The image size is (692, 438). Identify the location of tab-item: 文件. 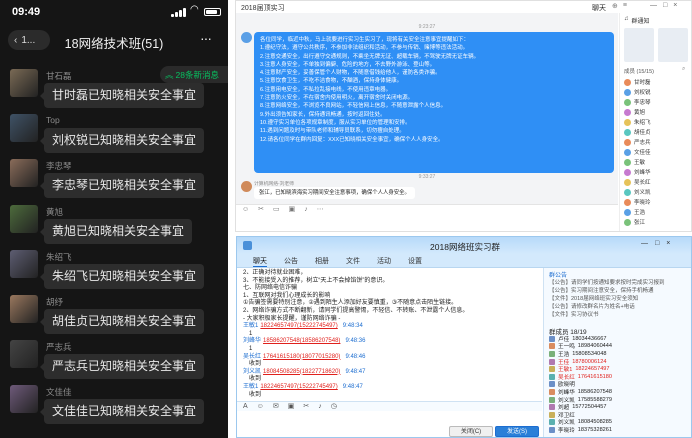
(353, 261).